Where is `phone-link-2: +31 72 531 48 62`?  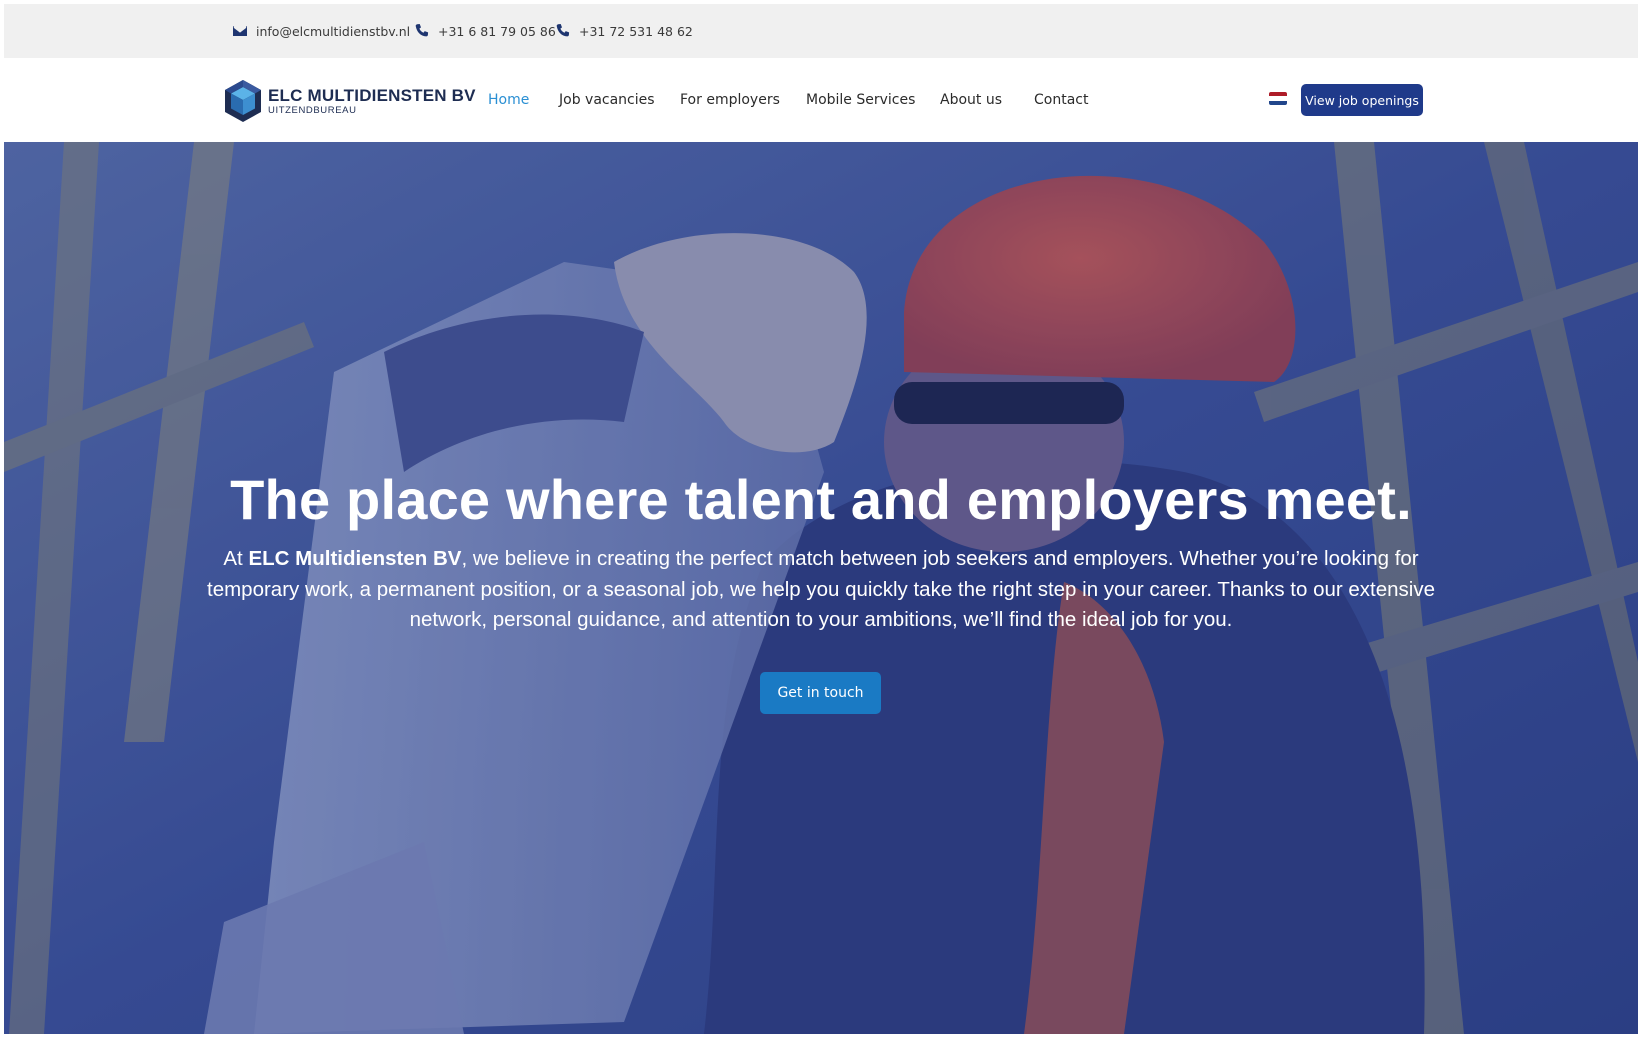 phone-link-2: +31 72 531 48 62 is located at coordinates (624, 31).